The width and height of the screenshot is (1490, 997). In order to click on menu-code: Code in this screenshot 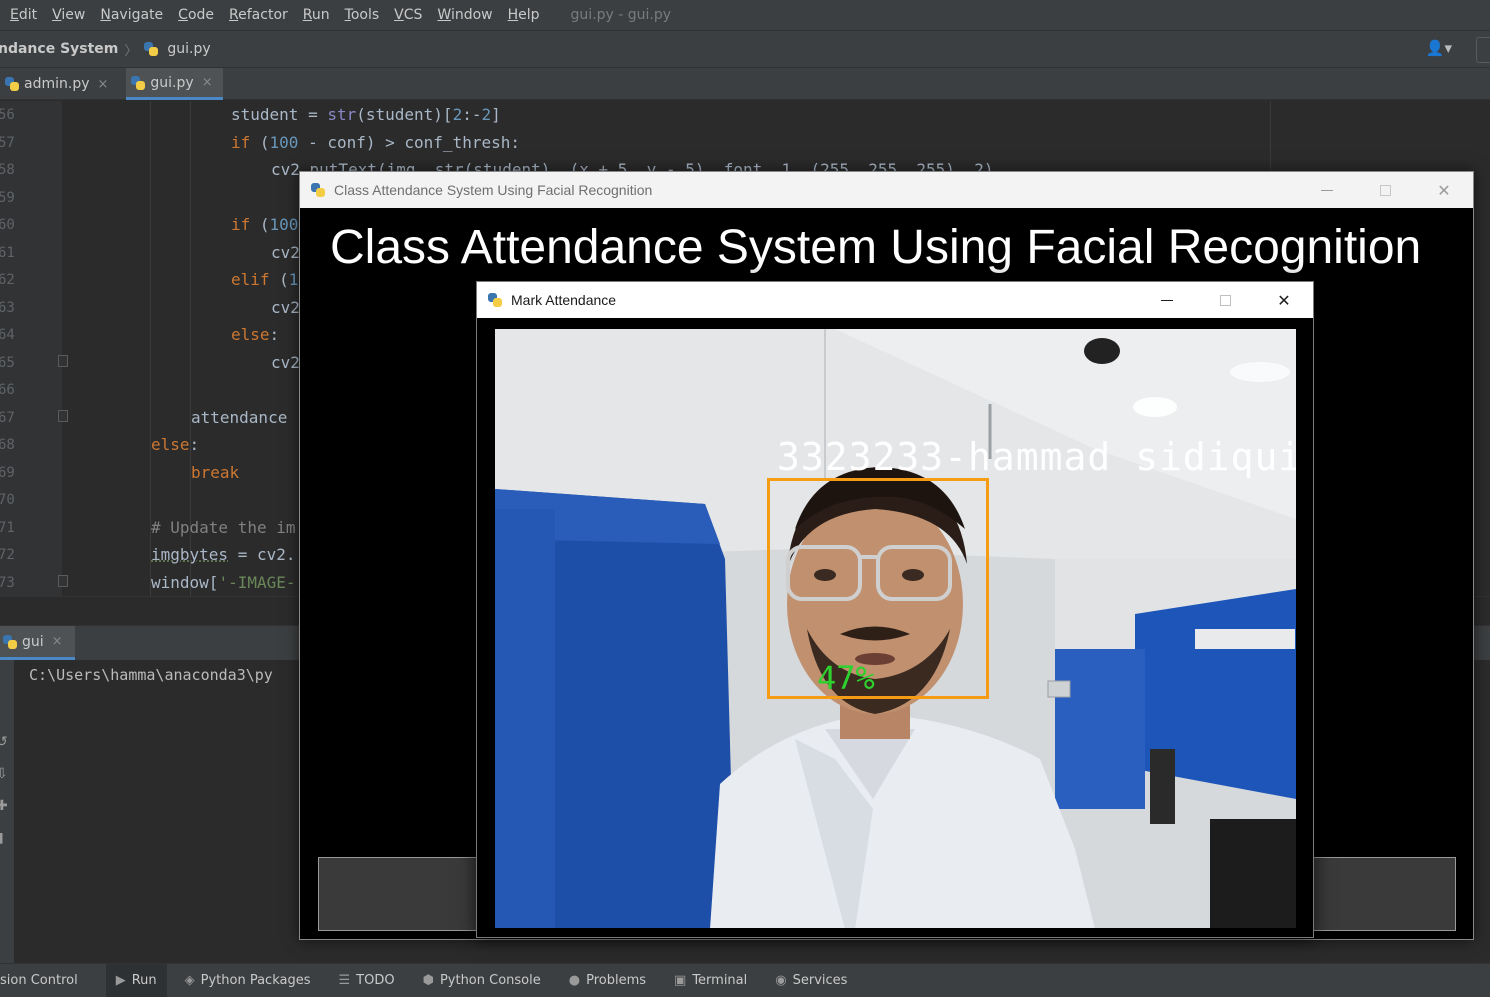, I will do `click(196, 15)`.